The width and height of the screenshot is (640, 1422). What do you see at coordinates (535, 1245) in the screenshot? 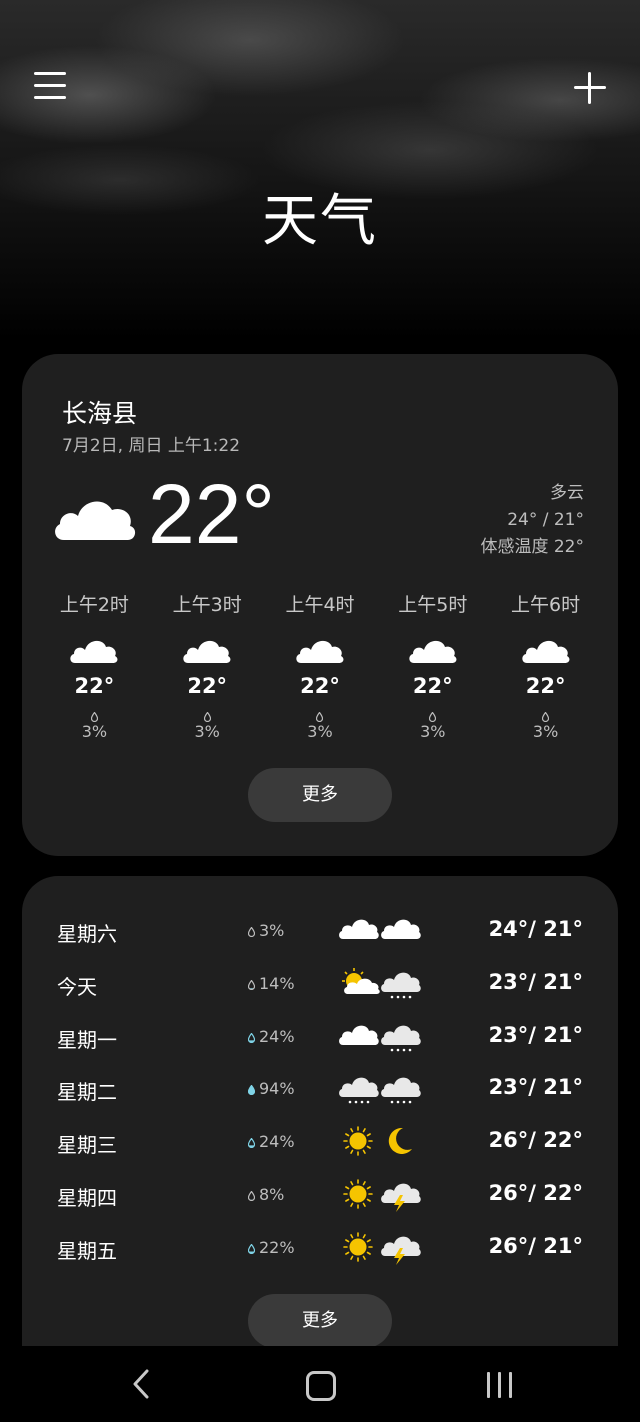
I see `day-temp-range: 26°/ 21°` at bounding box center [535, 1245].